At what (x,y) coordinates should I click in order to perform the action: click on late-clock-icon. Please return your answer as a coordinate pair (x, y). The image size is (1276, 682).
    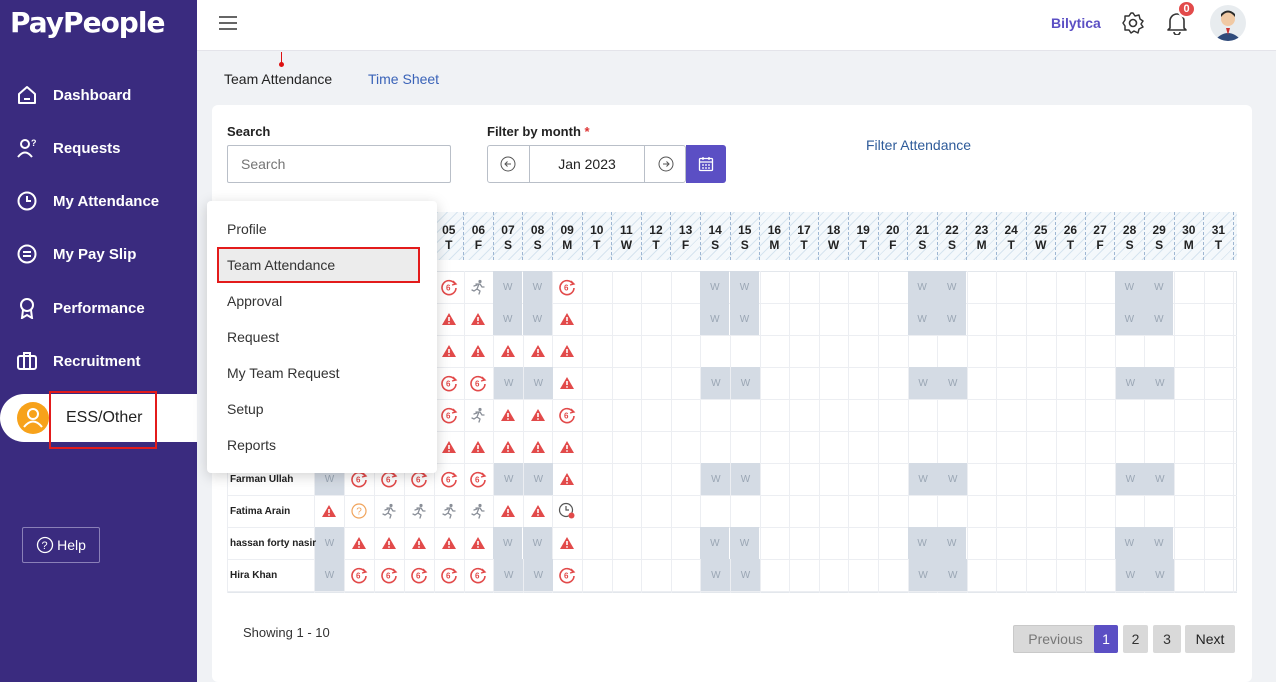
    Looking at the image, I should click on (567, 511).